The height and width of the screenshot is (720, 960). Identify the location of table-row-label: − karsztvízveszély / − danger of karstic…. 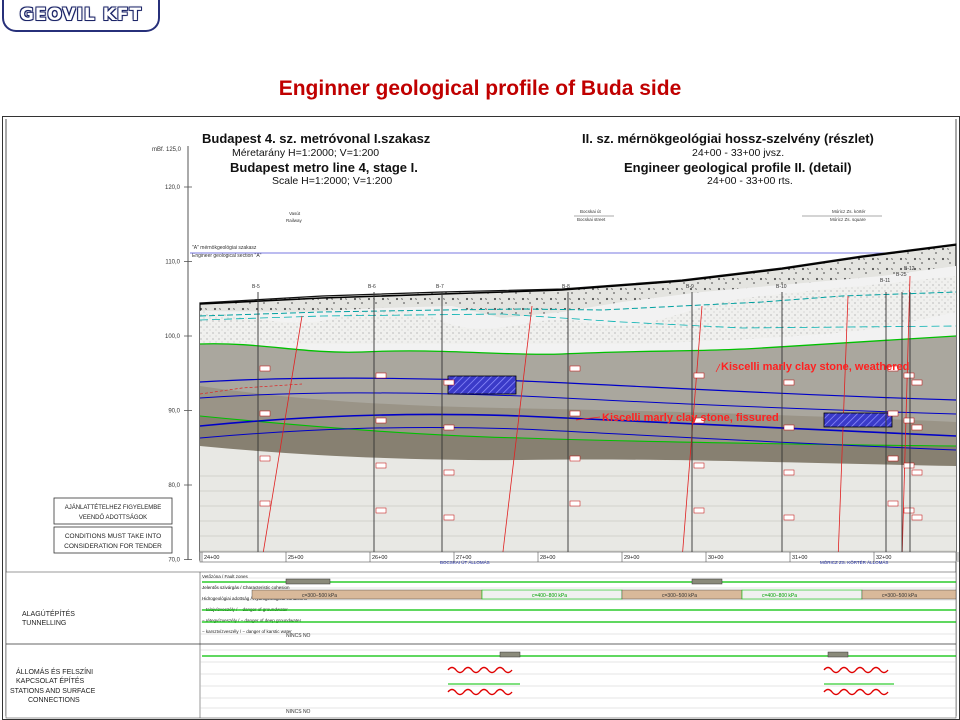
(247, 631).